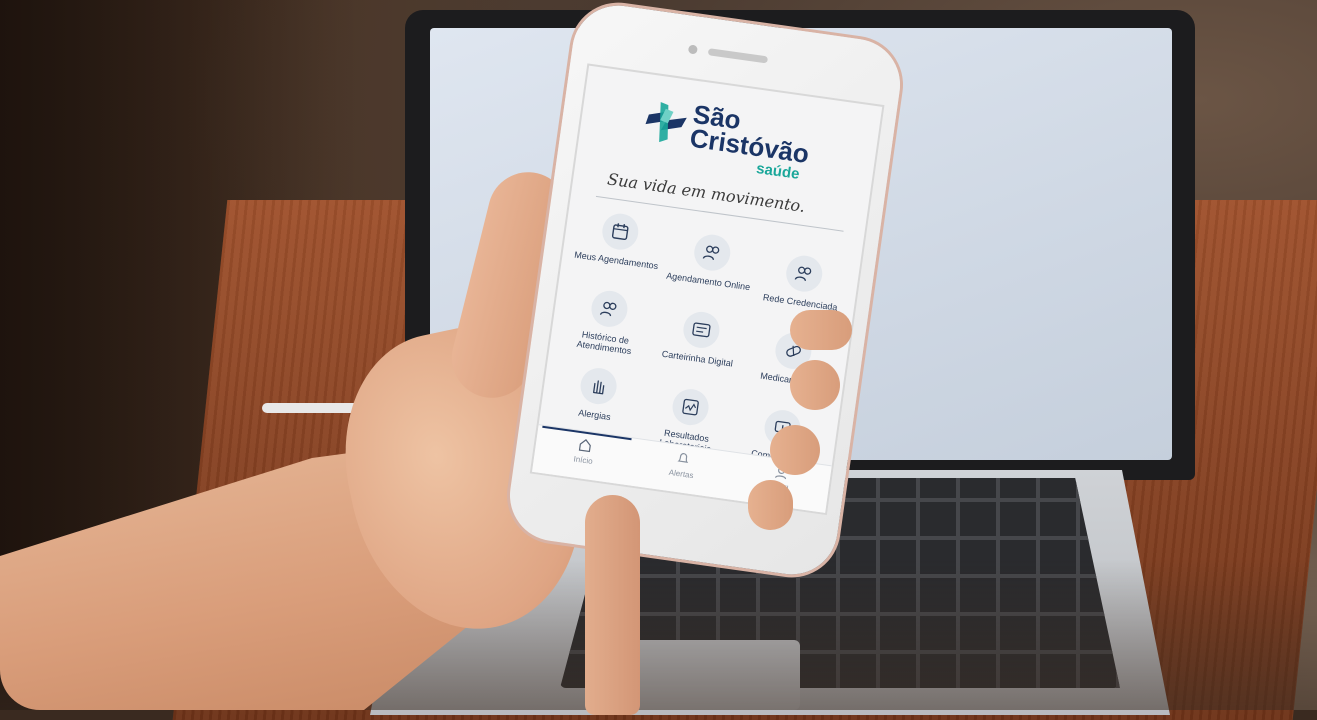 The image size is (1317, 720). I want to click on people-icon, so click(712, 252).